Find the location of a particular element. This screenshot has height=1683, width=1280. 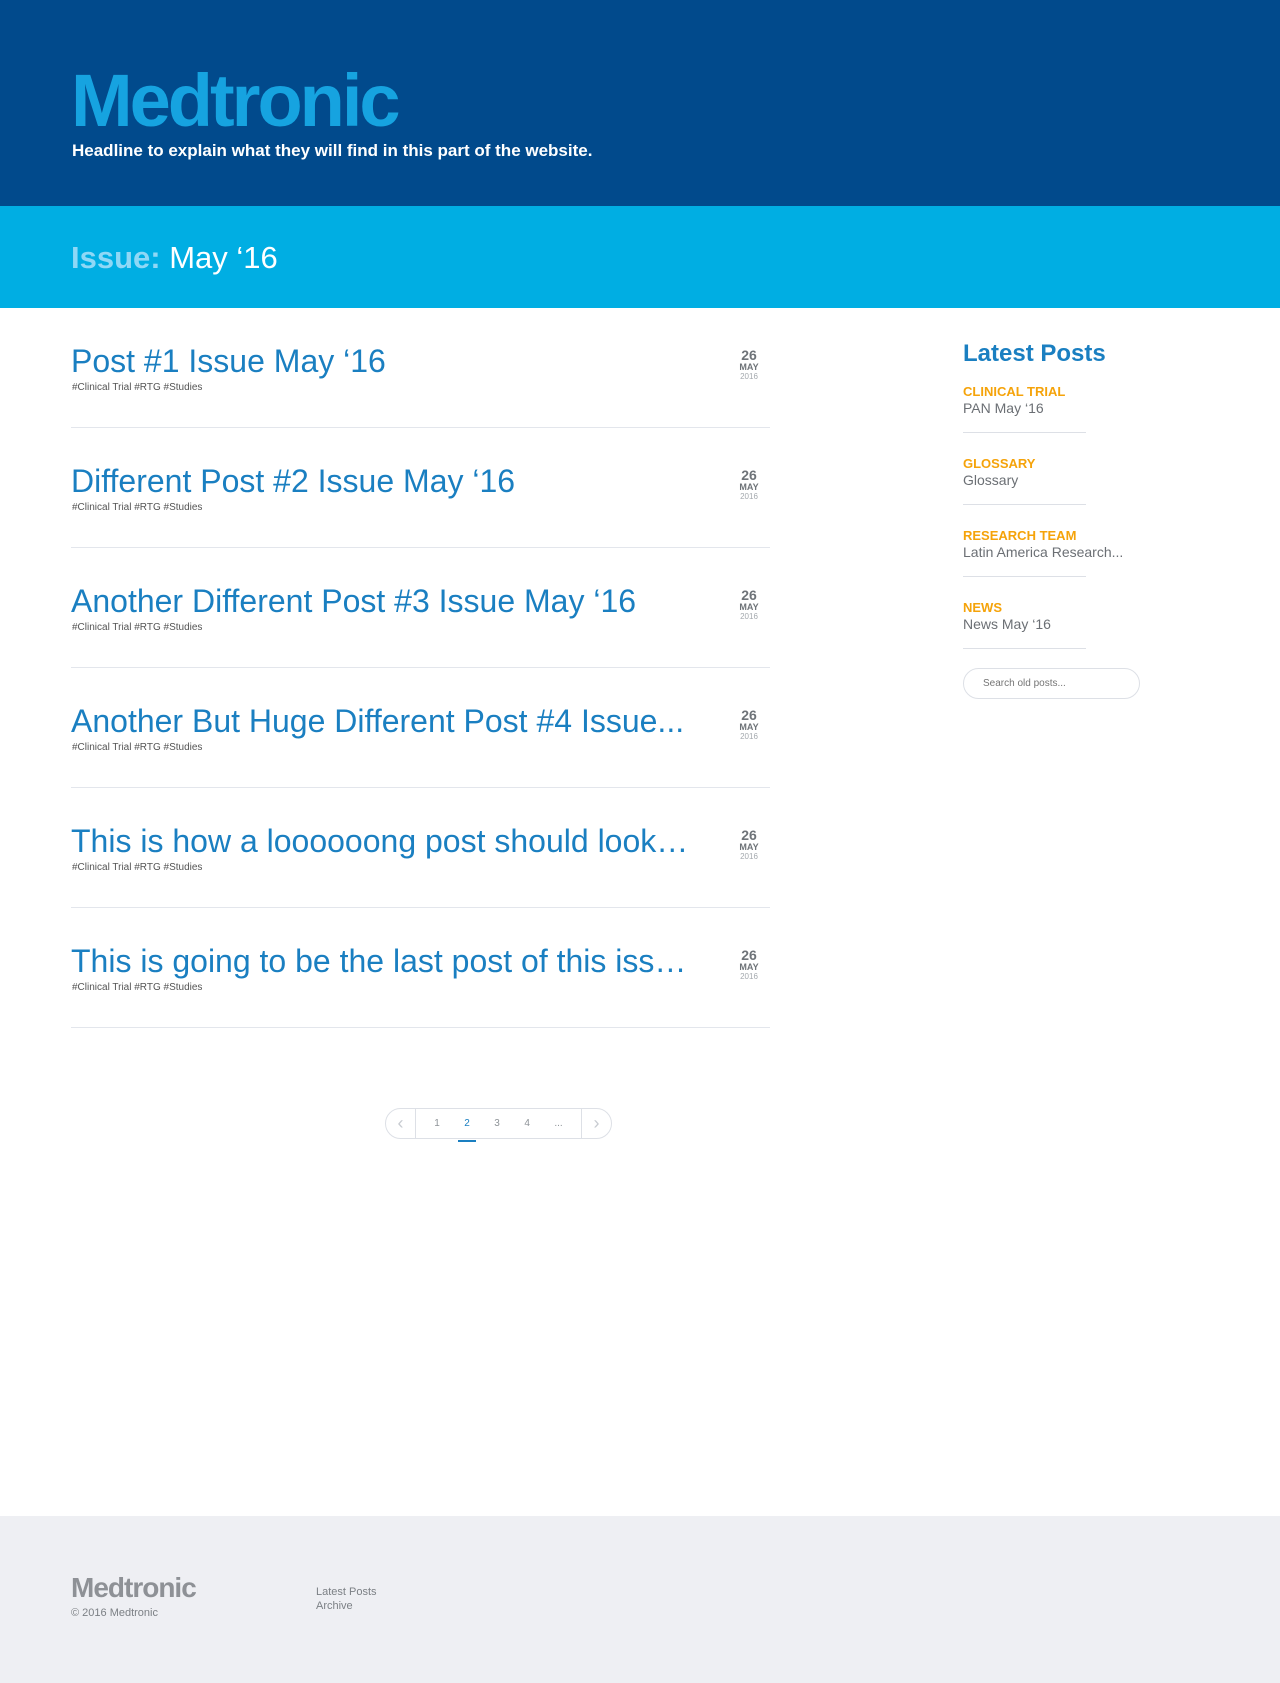

sidebar-item-category: RESEARCH TEAM is located at coordinates (1020, 535).